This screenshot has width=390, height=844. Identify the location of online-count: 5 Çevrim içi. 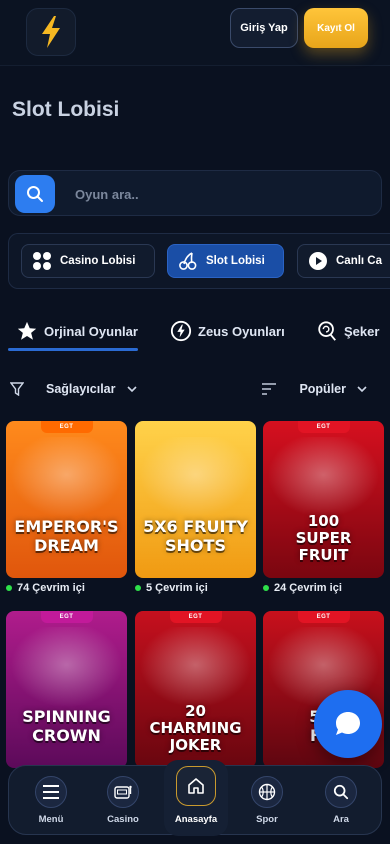
(171, 588).